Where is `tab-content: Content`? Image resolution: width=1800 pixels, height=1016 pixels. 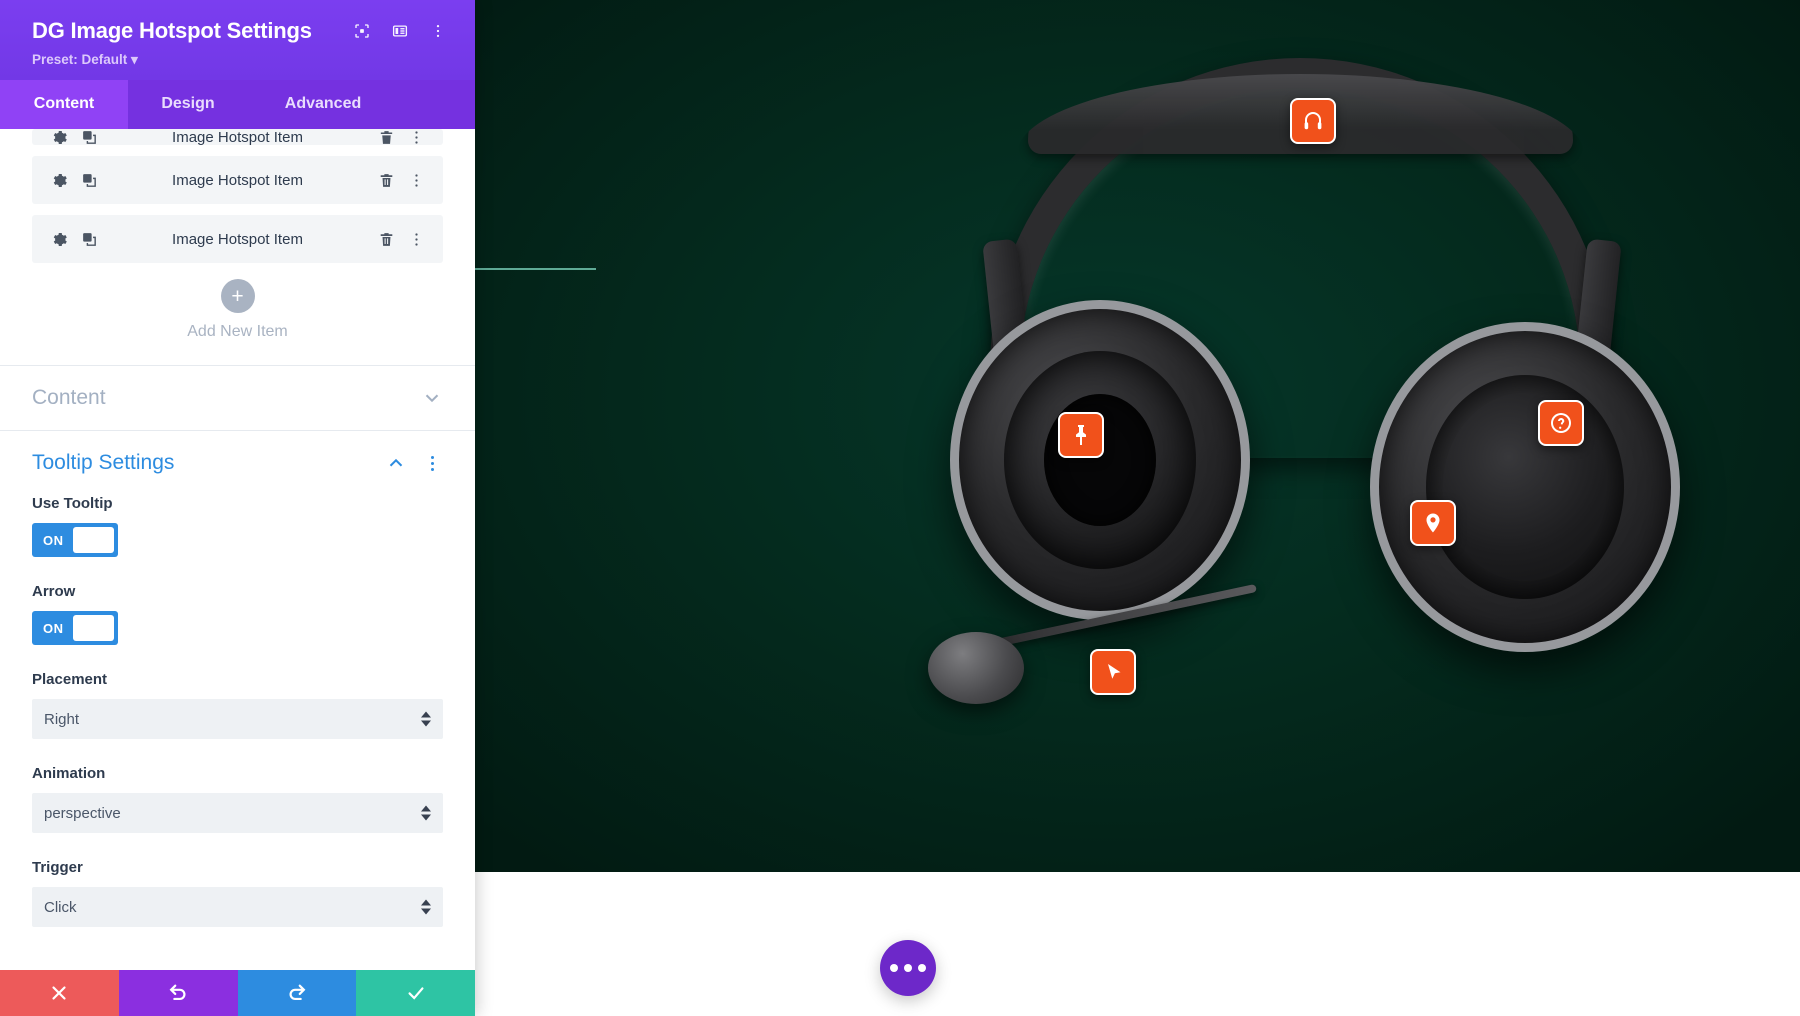
tab-content: Content is located at coordinates (64, 104).